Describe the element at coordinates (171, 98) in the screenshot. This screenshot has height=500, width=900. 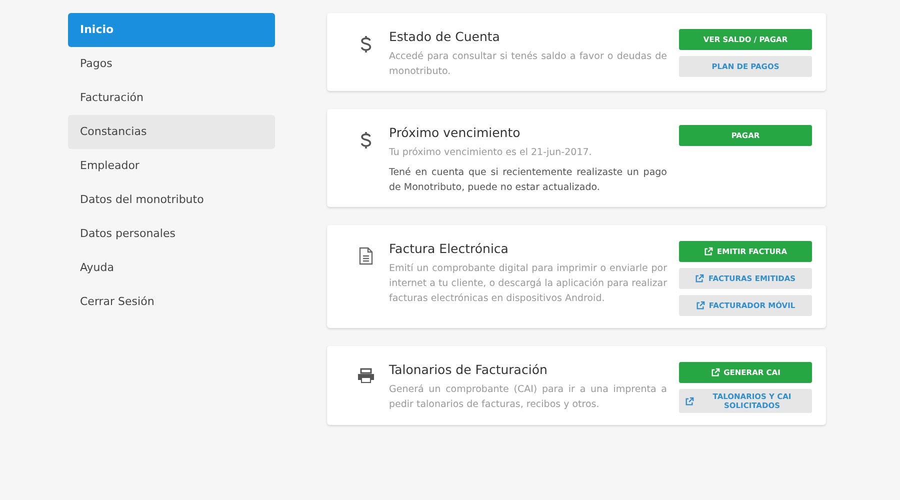
I see `sidebar-item: Facturación` at that location.